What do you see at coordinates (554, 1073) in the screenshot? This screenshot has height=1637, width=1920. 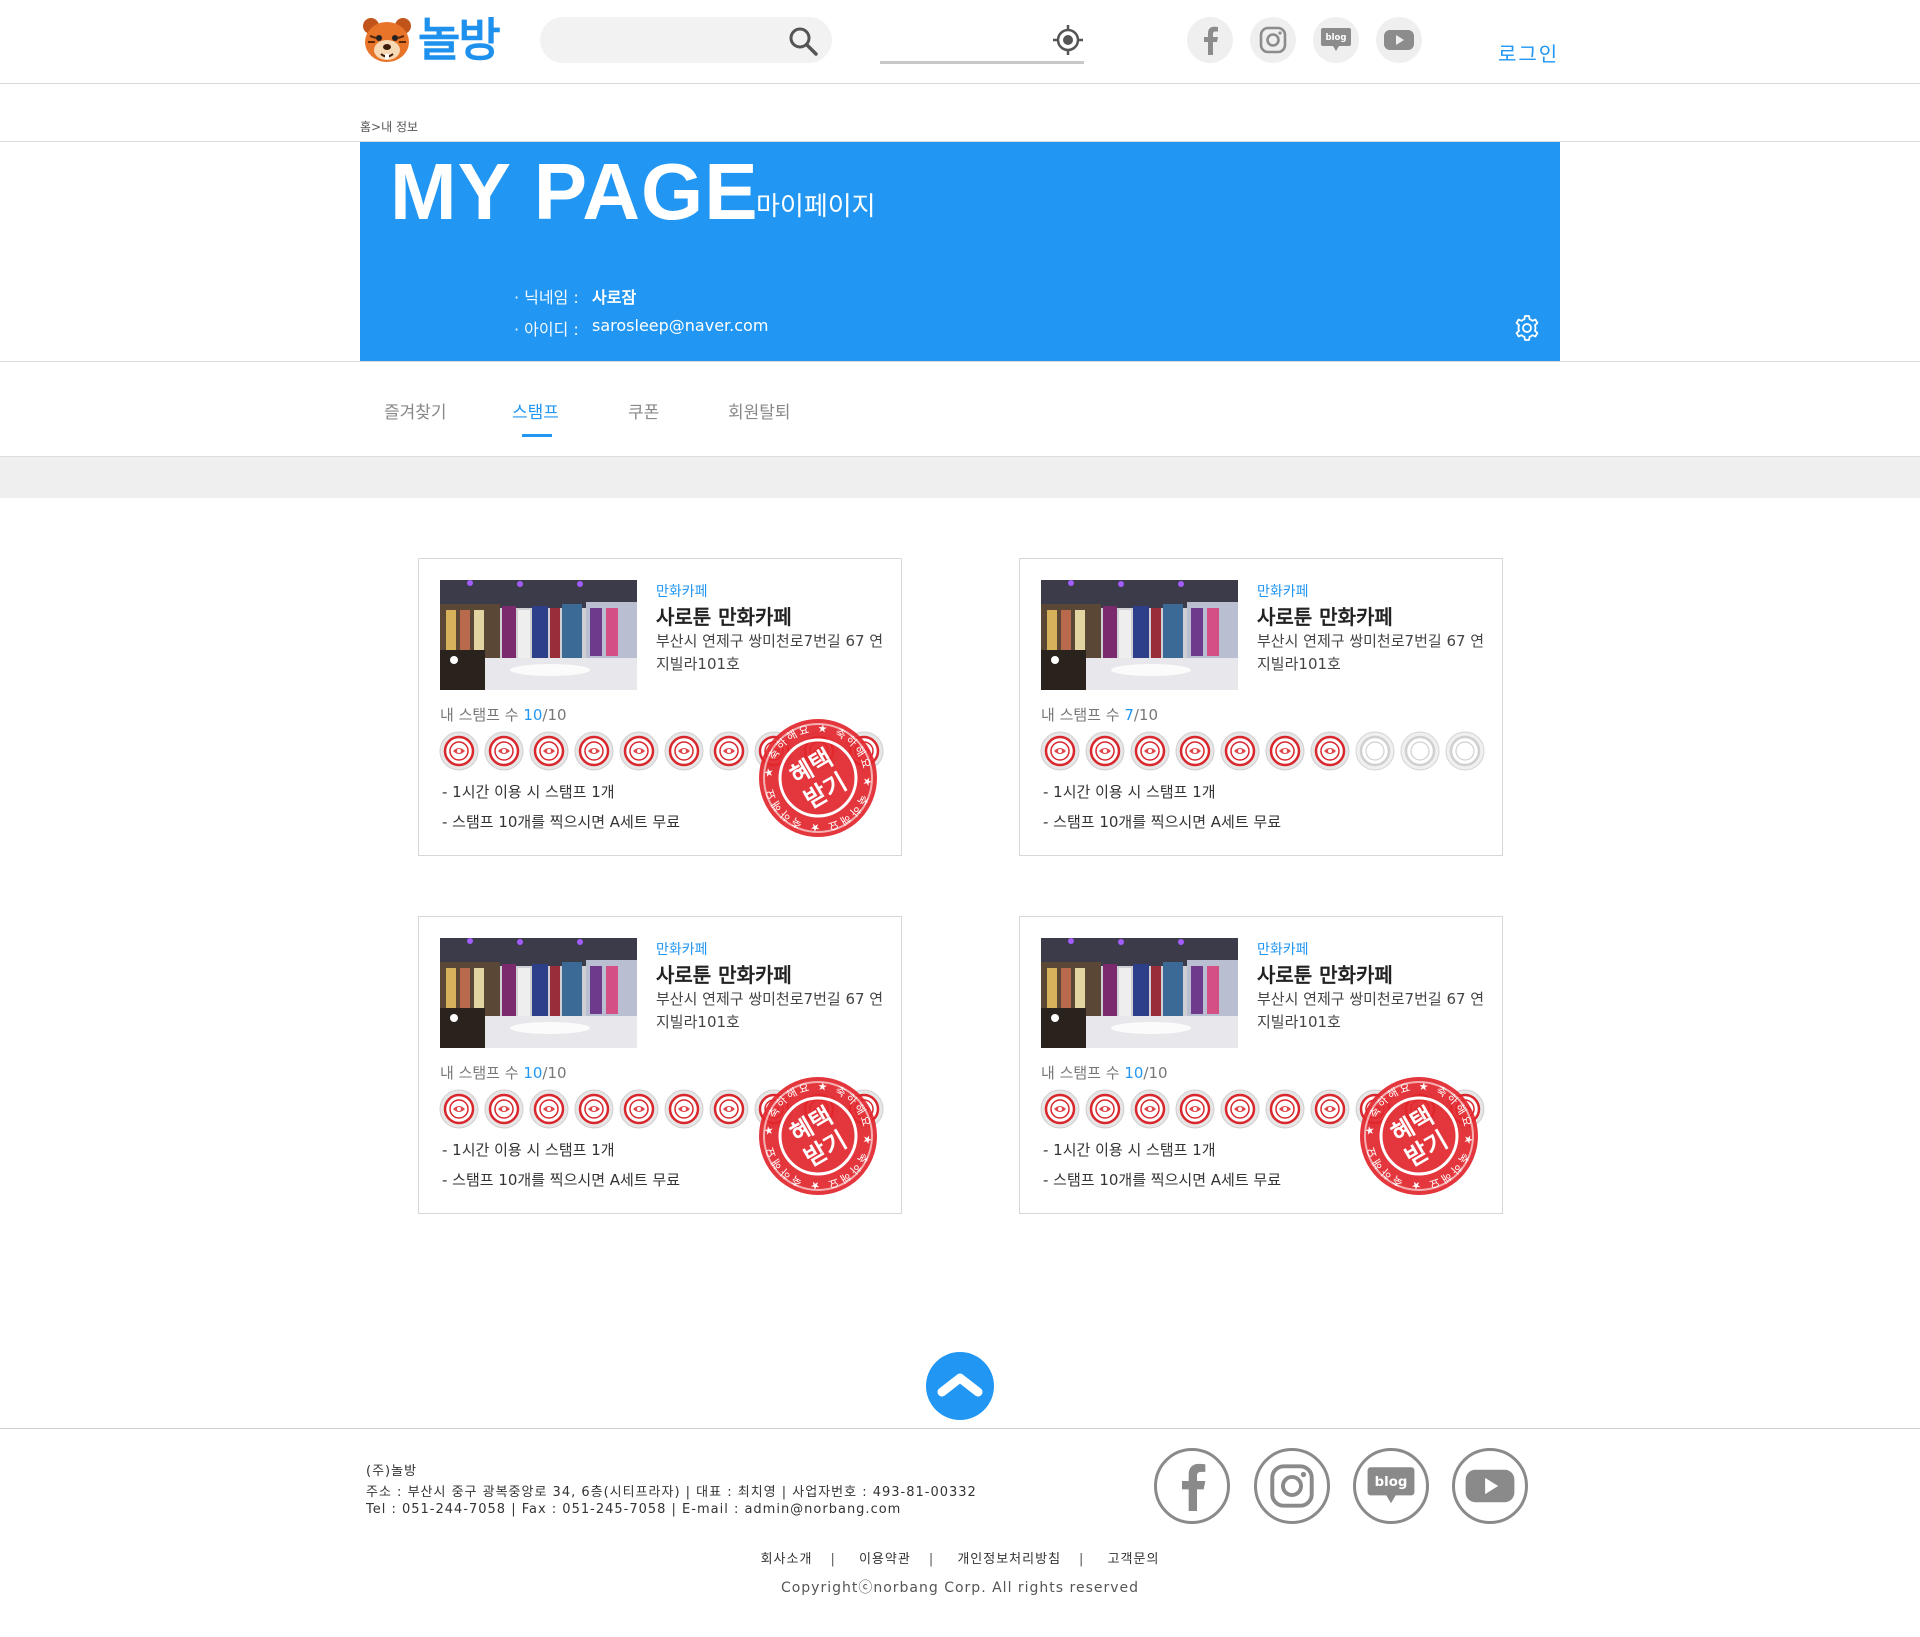 I see `stamp-count-total: /10` at bounding box center [554, 1073].